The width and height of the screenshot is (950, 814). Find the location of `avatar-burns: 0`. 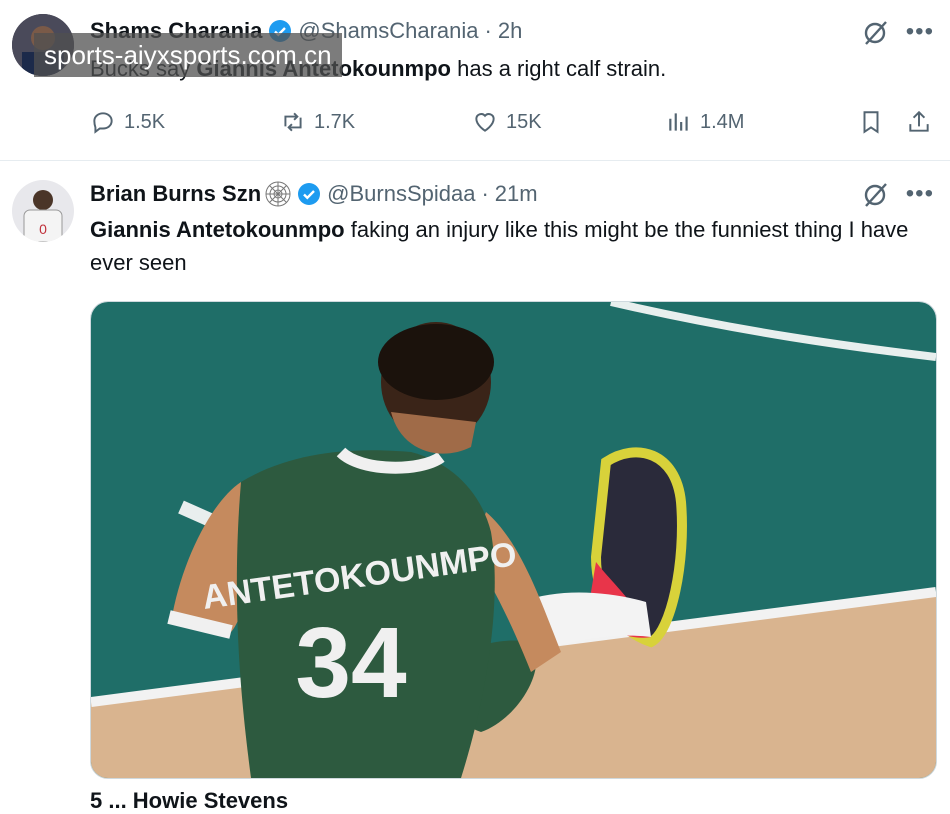

avatar-burns: 0 is located at coordinates (43, 211).